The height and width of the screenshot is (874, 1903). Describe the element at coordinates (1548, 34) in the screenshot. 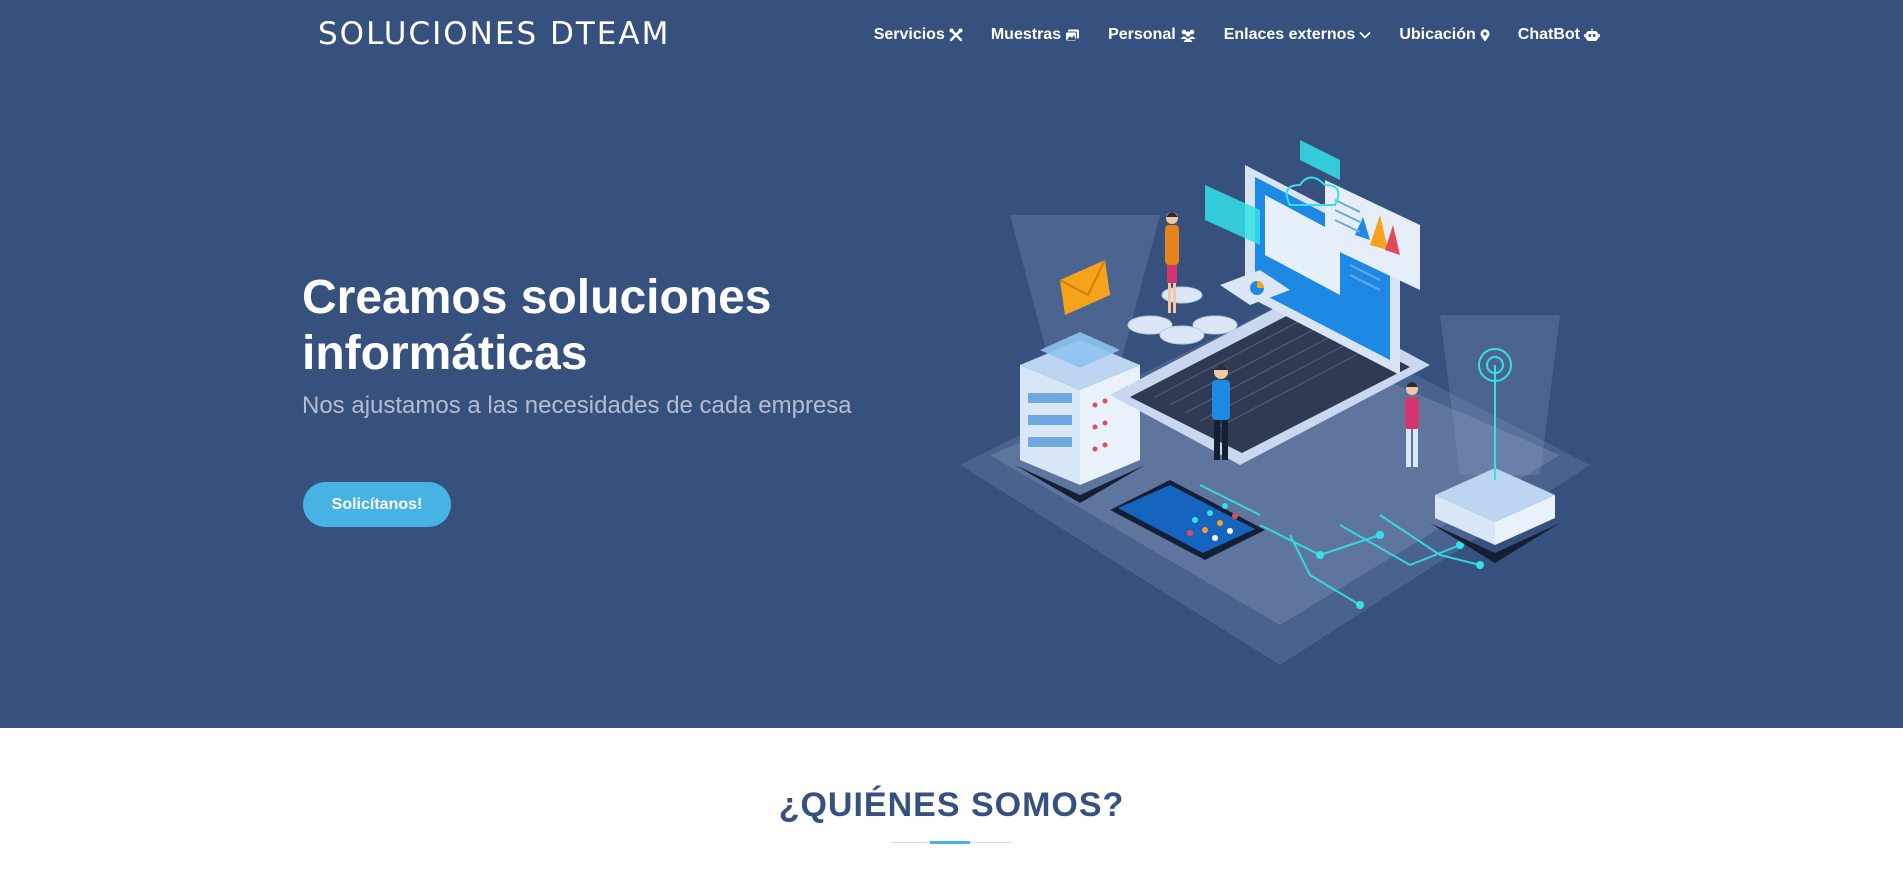

I see `nav-item-label: ChatBot` at that location.